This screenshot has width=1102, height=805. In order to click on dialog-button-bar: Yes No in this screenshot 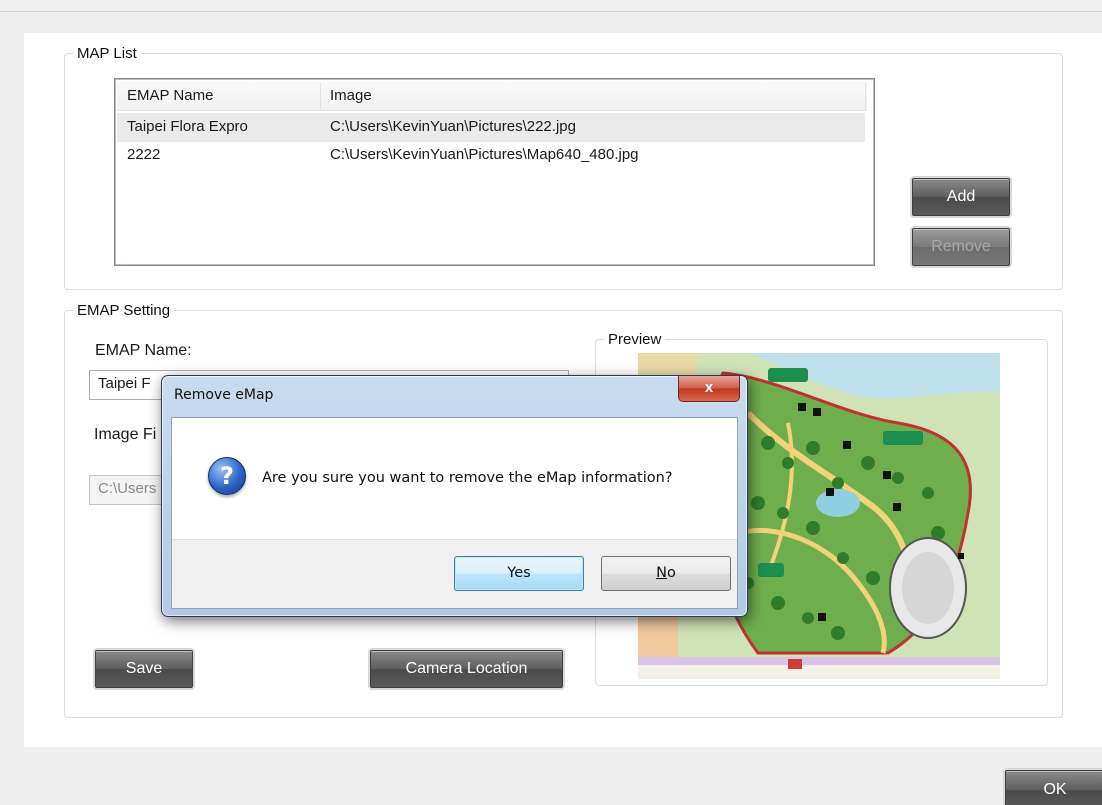, I will do `click(454, 573)`.